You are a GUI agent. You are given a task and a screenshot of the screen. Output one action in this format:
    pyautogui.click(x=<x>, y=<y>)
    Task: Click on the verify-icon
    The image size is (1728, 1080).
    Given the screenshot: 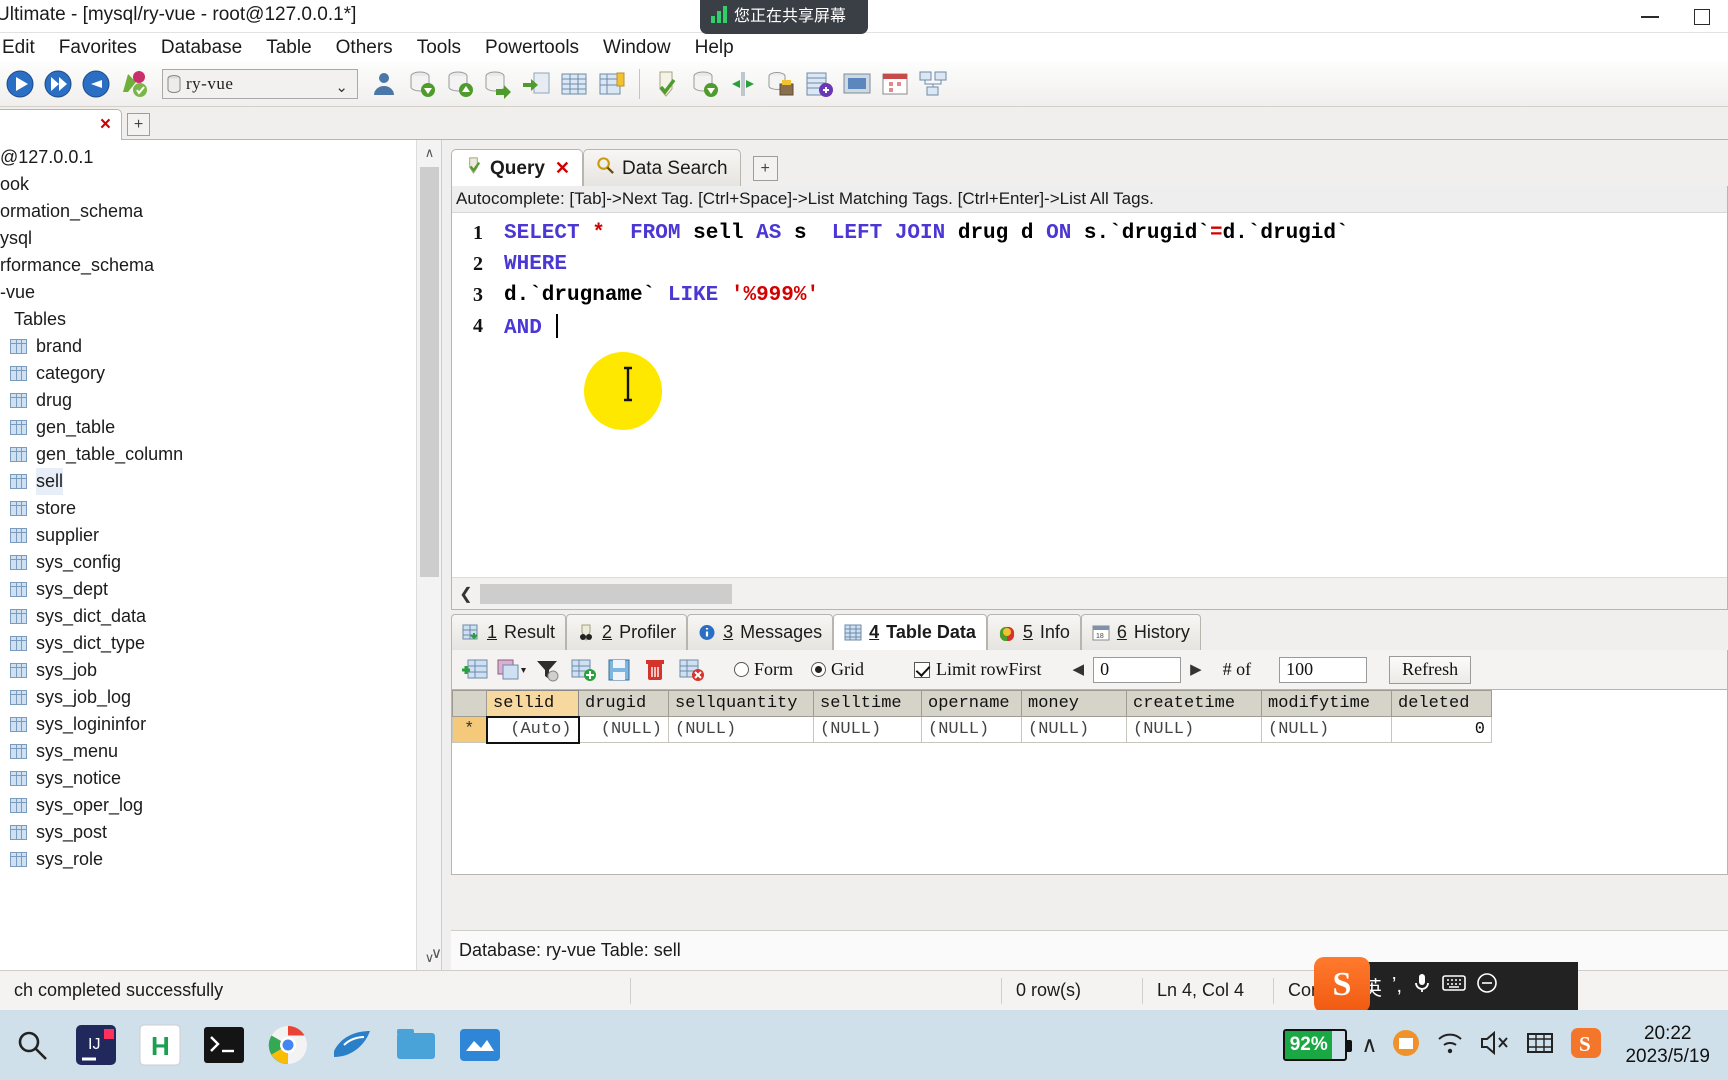 What is the action you would take?
    pyautogui.click(x=667, y=84)
    